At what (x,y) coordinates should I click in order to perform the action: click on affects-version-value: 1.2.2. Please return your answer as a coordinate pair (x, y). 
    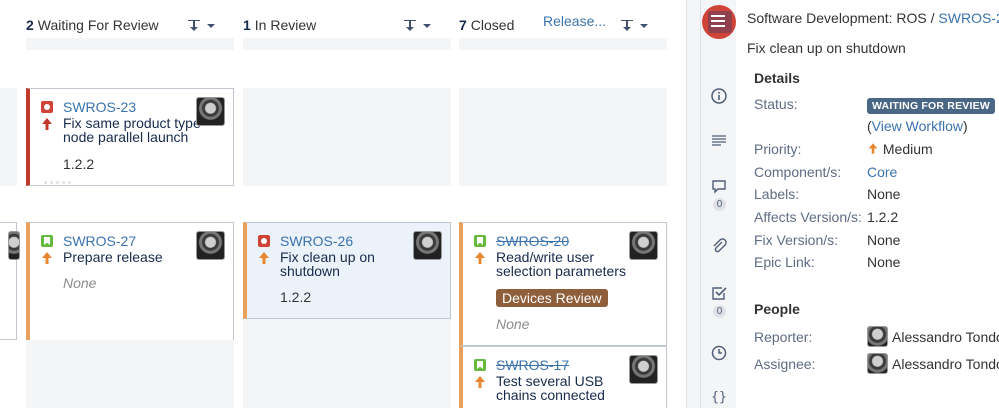
    Looking at the image, I should click on (882, 217).